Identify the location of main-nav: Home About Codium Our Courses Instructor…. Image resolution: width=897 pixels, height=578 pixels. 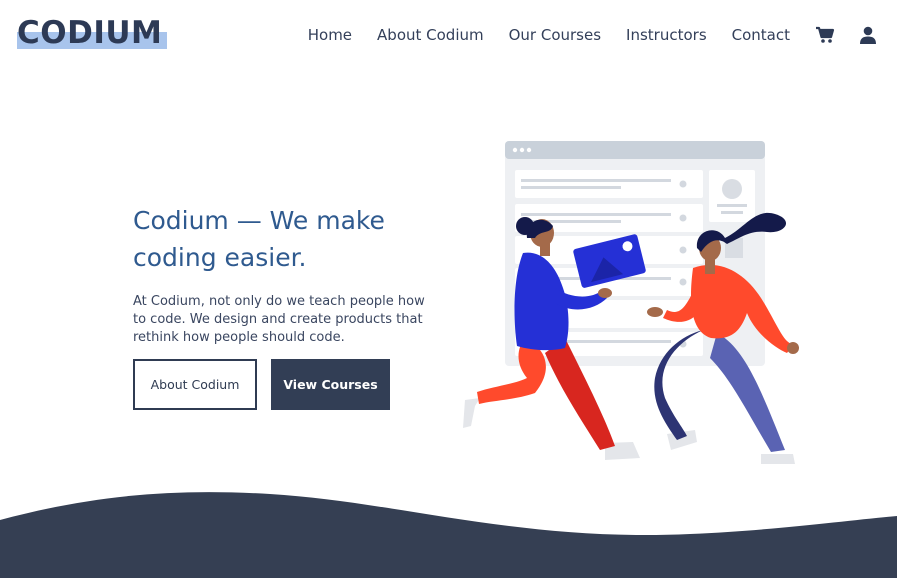
(592, 35).